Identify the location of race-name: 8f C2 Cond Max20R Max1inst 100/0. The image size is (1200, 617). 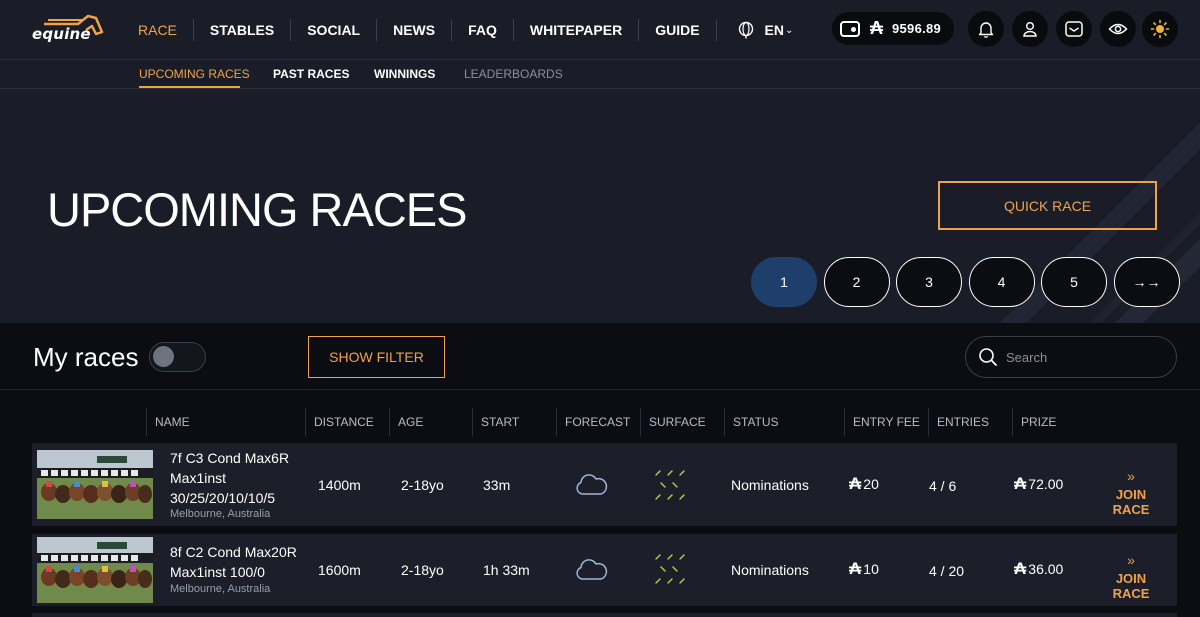
(233, 562).